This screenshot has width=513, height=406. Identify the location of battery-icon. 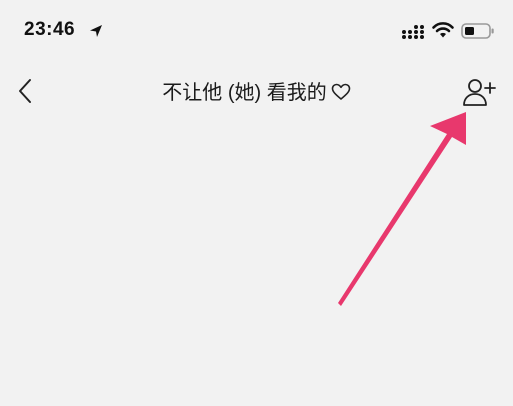
(477, 31).